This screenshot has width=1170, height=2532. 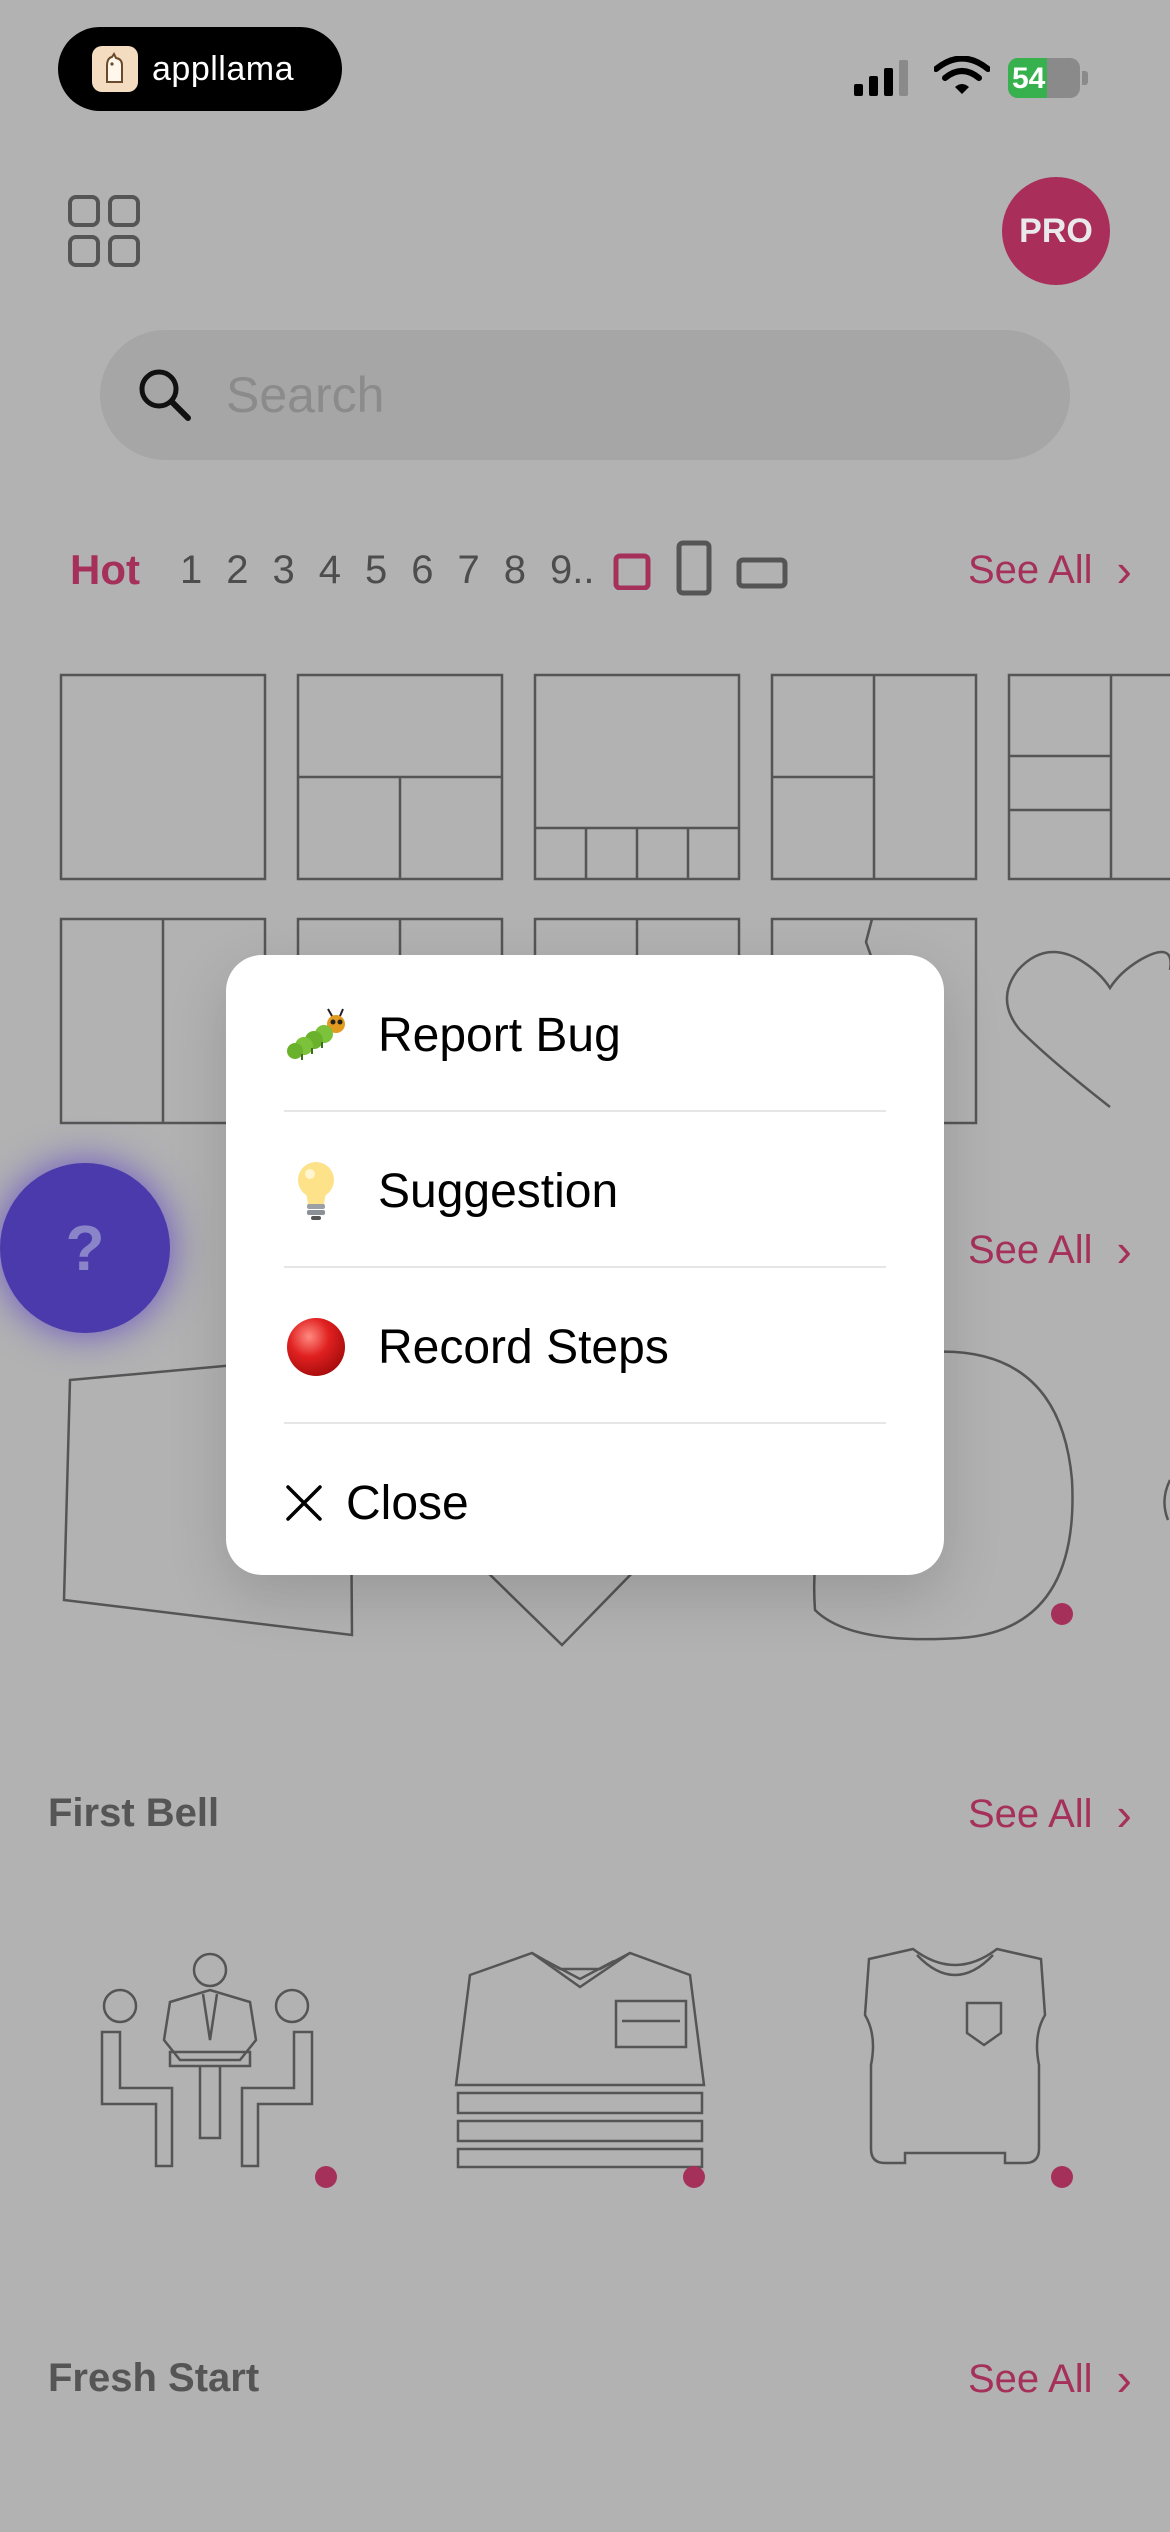 I want to click on portrait-ratio-icon, so click(x=694, y=570).